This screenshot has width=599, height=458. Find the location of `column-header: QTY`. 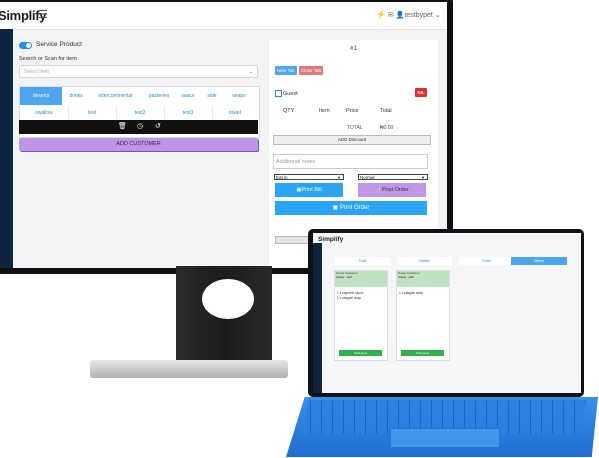

column-header: QTY is located at coordinates (289, 111).